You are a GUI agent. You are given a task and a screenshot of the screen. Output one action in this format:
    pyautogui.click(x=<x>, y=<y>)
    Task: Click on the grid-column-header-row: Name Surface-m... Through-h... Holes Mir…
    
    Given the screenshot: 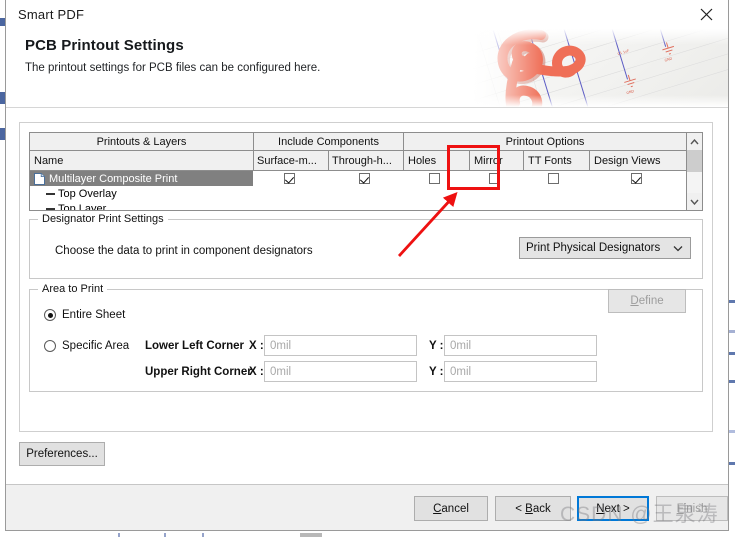 What is the action you would take?
    pyautogui.click(x=358, y=161)
    